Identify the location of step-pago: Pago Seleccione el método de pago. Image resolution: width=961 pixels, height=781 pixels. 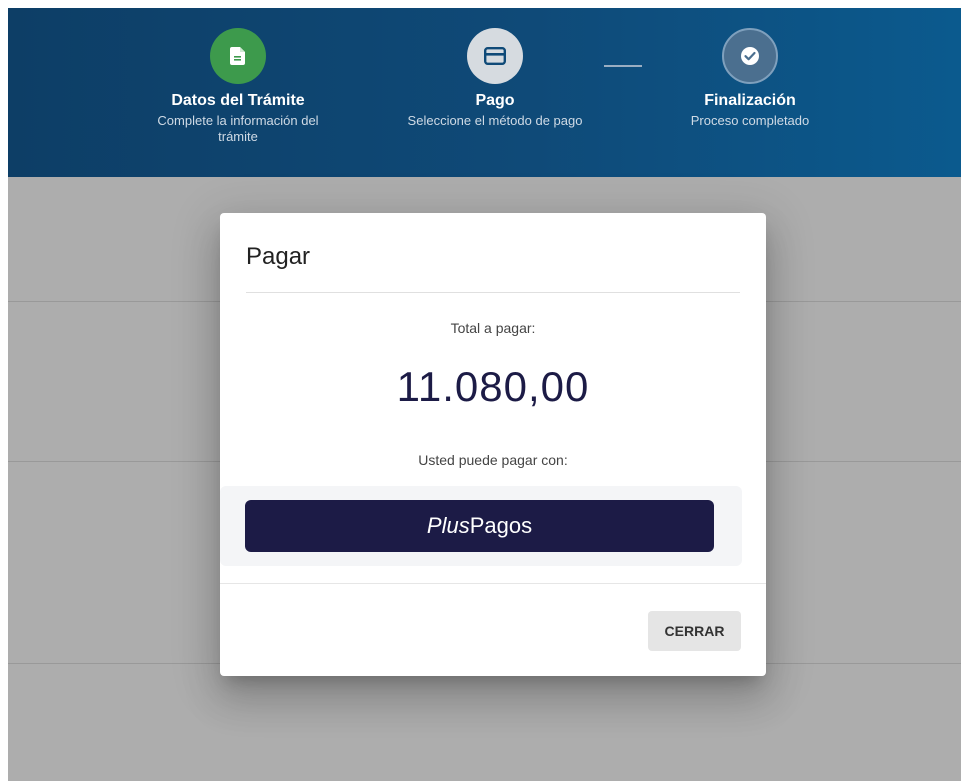
(495, 68).